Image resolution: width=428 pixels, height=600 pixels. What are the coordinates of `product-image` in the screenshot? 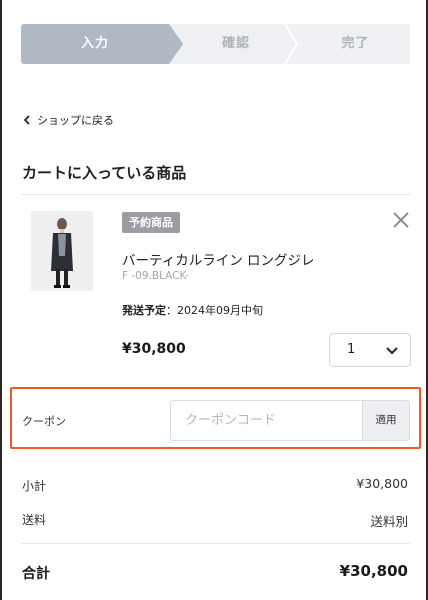 It's located at (62, 251).